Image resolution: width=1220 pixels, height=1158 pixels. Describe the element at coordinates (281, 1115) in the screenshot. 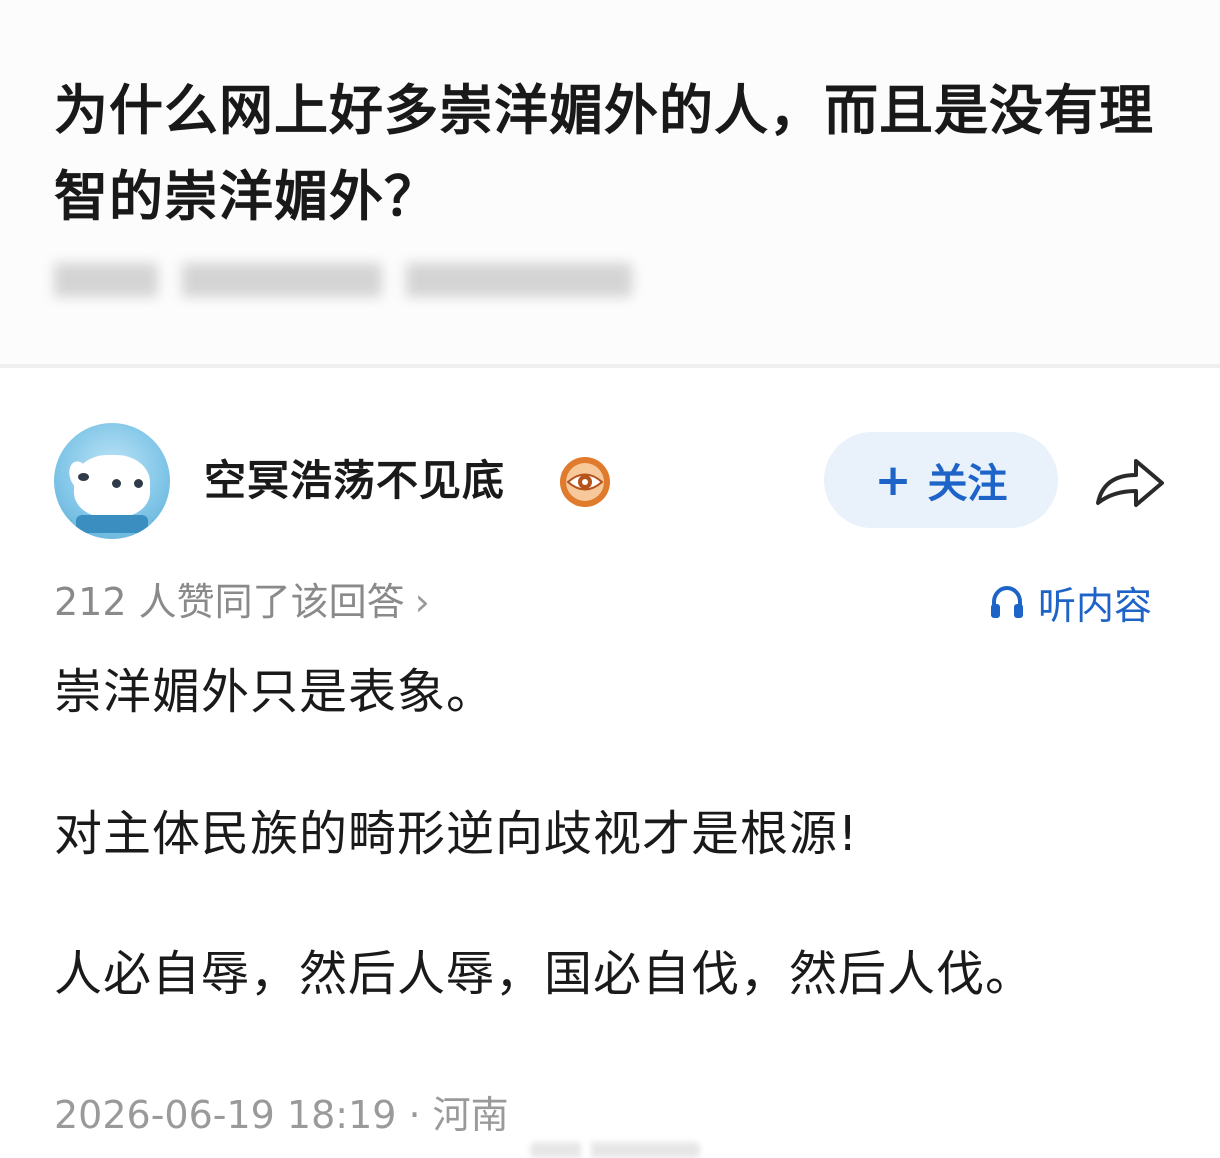

I see `answer-timestamp-location: 2026-06-19 18:19 · 河南` at that location.